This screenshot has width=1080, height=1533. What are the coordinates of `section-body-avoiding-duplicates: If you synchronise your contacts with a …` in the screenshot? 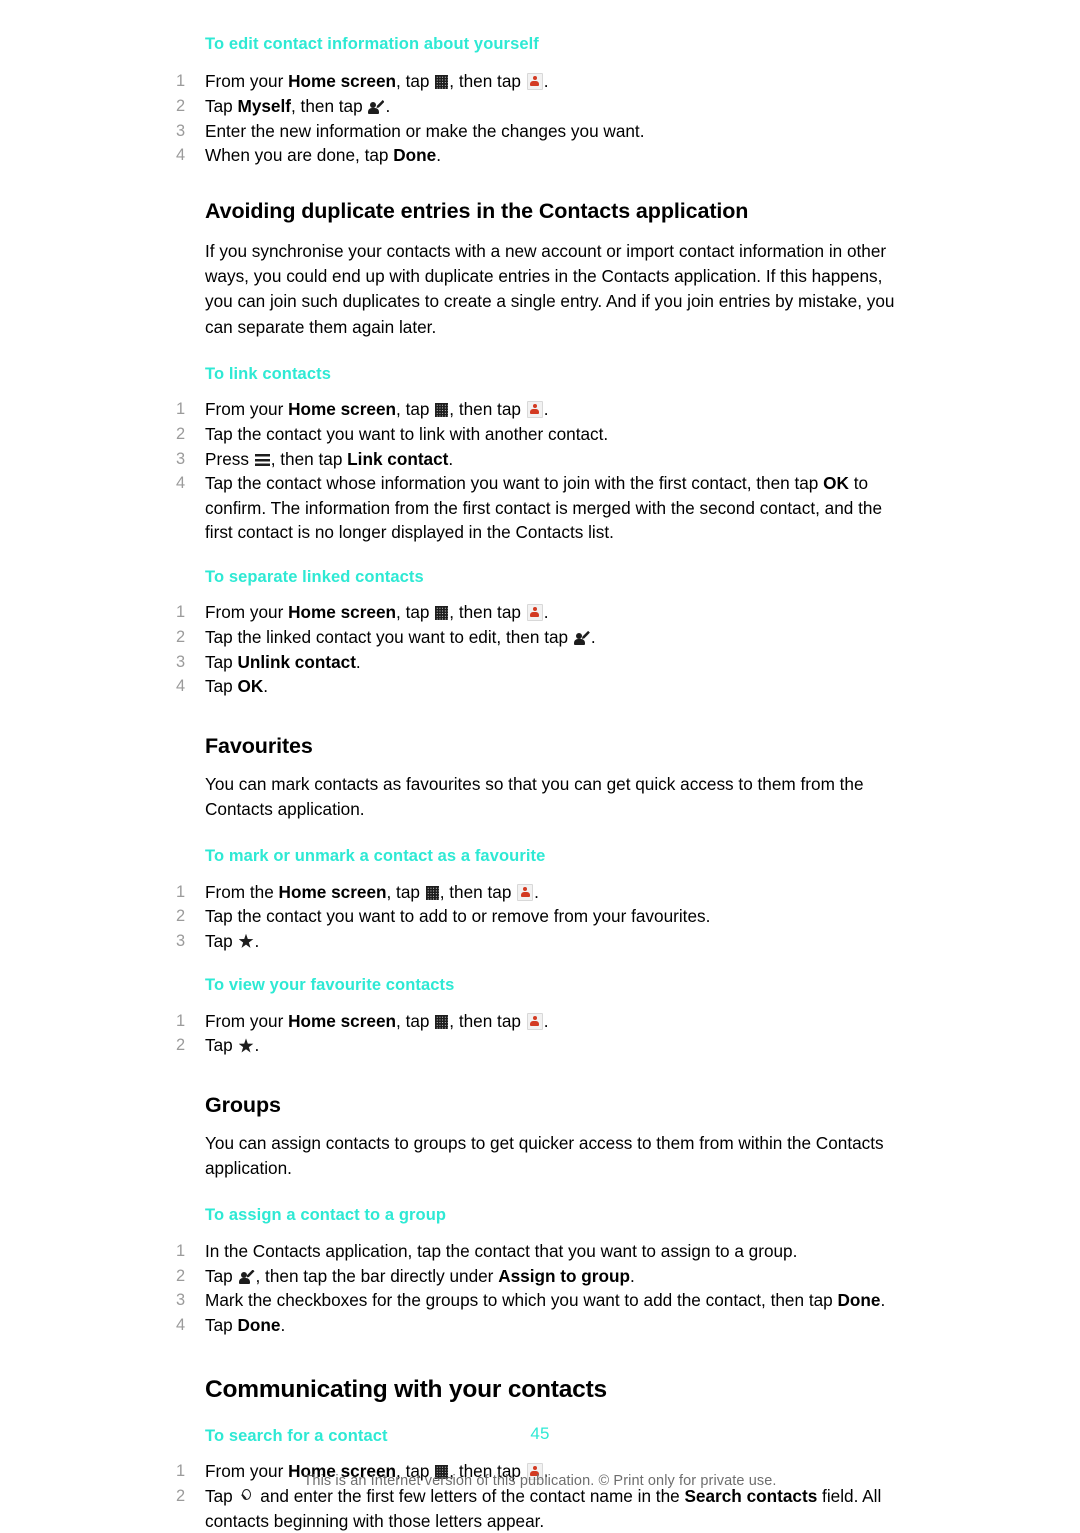 It's located at (550, 288).